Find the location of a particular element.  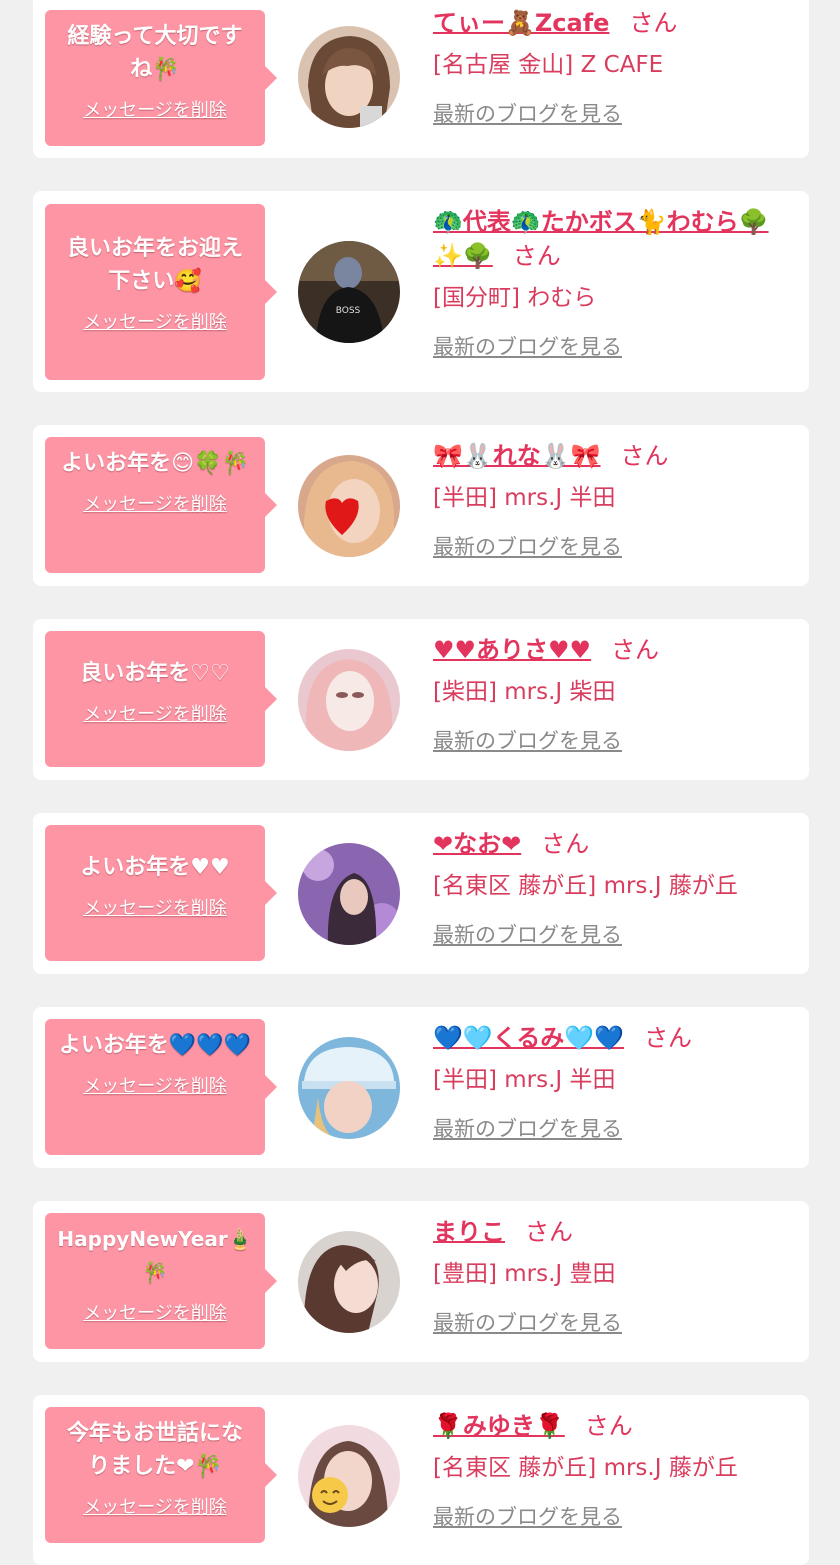

cast-info: 💙🩵くるみ🩵💙 さん [半田] mrs.J 半田 最新のブログを見る is located at coordinates (615, 1082).